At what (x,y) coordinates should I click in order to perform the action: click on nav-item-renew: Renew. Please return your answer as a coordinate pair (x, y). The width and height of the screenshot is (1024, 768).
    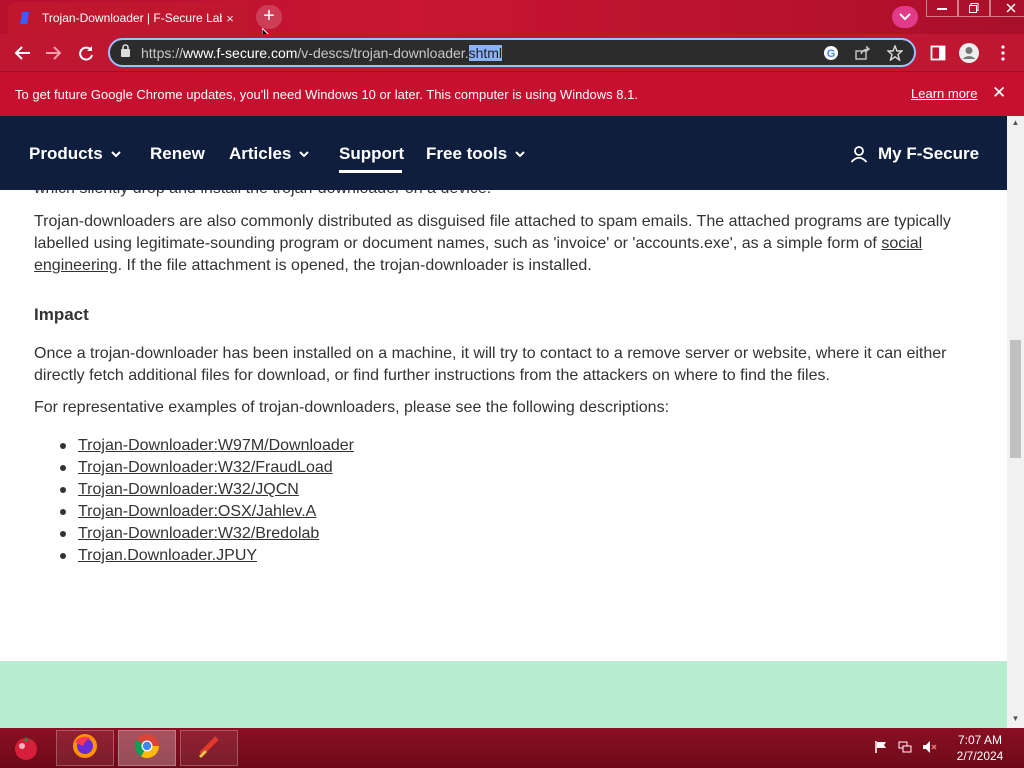
    Looking at the image, I should click on (177, 154).